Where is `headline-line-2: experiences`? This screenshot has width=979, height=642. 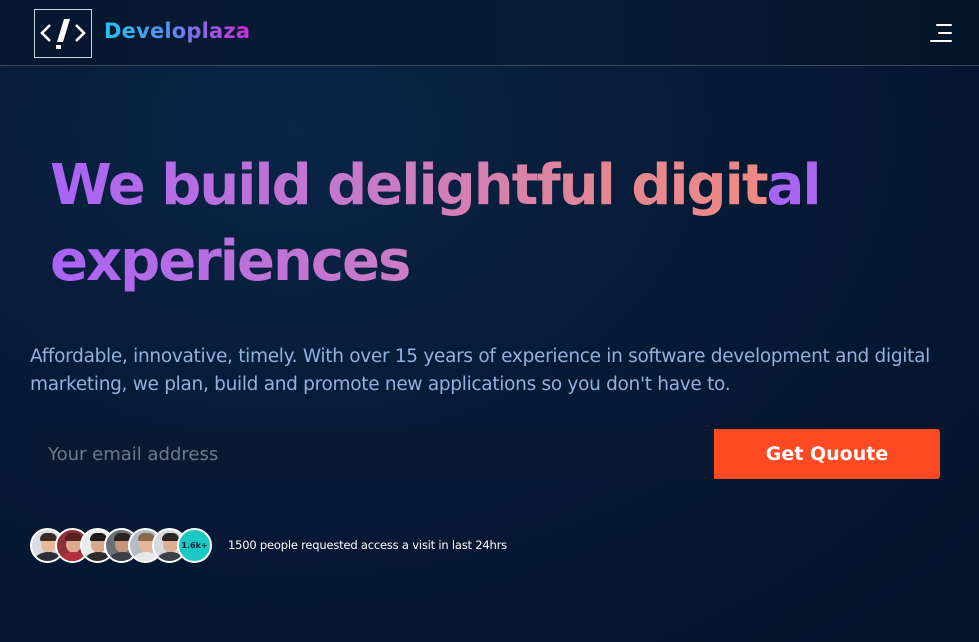 headline-line-2: experiences is located at coordinates (230, 261).